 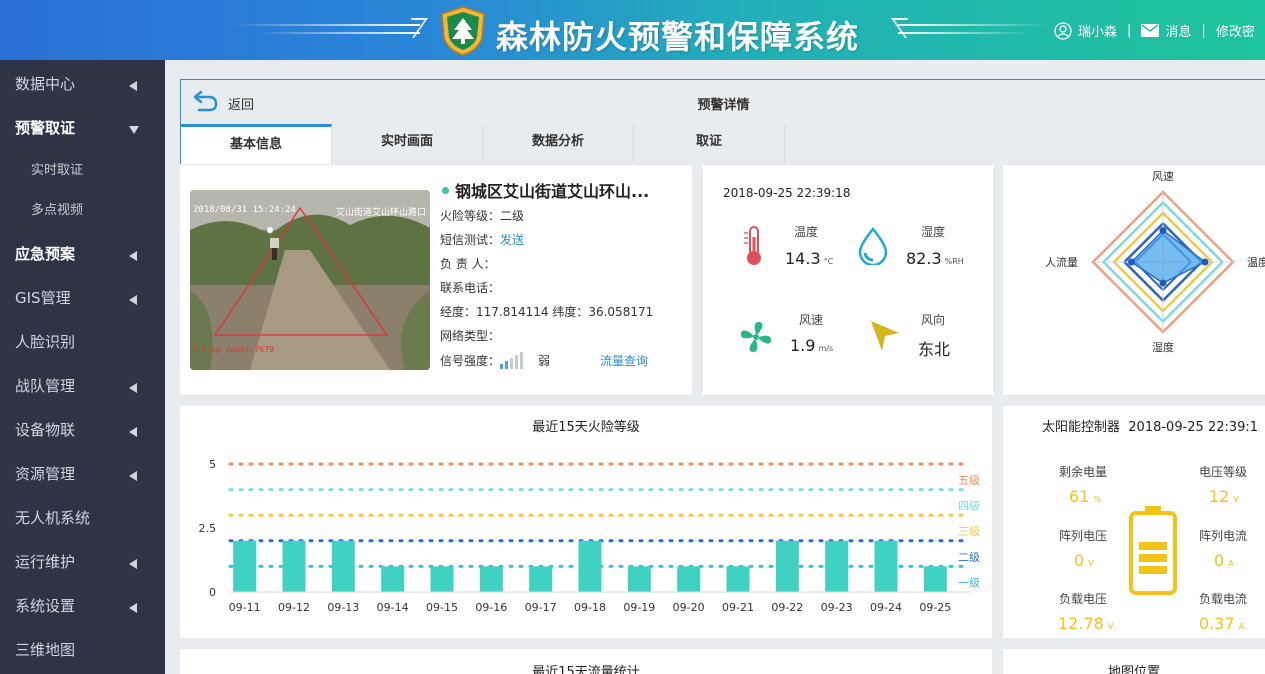 I want to click on sms-send-link: 发送, so click(x=512, y=240).